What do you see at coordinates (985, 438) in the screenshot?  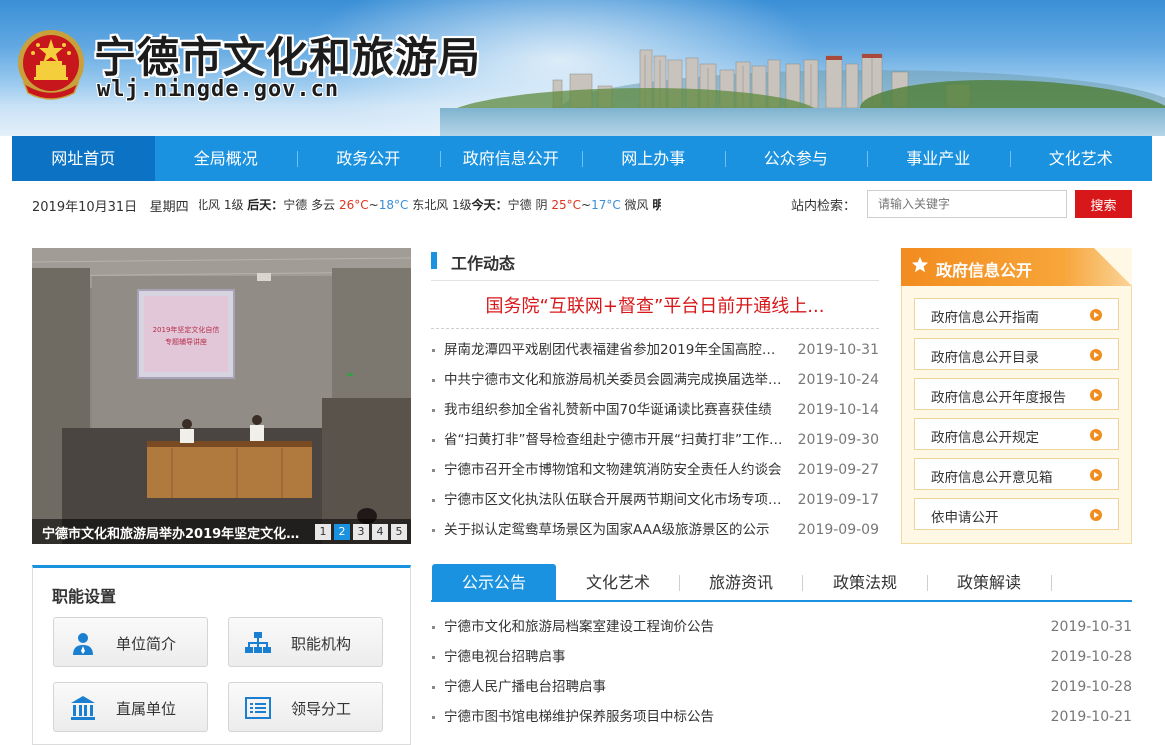 I see `gov-link-label: 政府信息公开规定` at bounding box center [985, 438].